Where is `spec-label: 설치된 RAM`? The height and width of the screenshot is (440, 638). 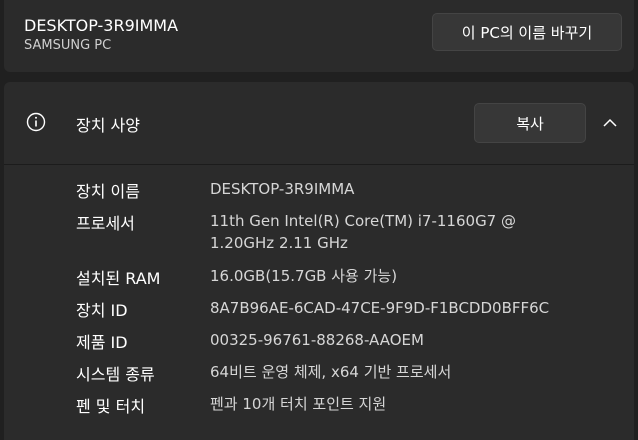 spec-label: 설치된 RAM is located at coordinates (118, 278).